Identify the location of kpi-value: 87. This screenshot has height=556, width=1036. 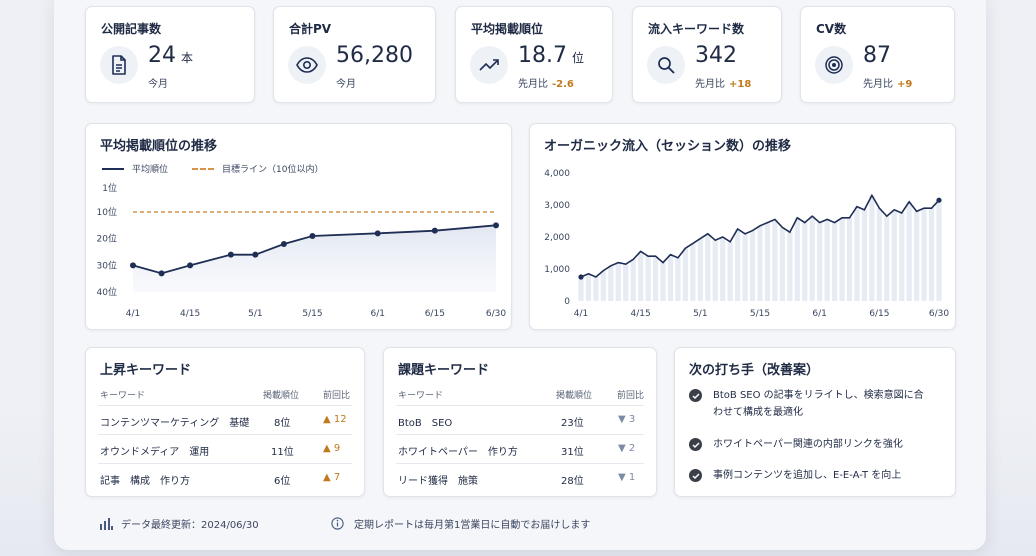
(877, 55).